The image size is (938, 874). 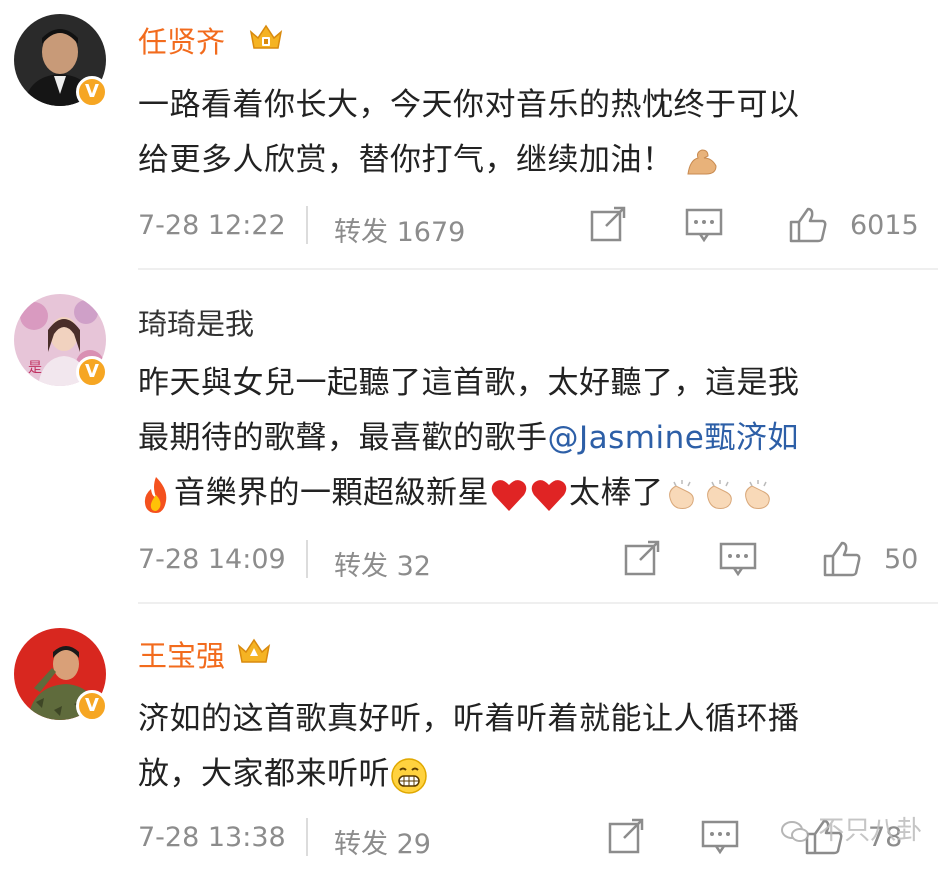 What do you see at coordinates (538, 227) in the screenshot?
I see `comment-meta-bar: 7-28 12:22 转发 1679 6015` at bounding box center [538, 227].